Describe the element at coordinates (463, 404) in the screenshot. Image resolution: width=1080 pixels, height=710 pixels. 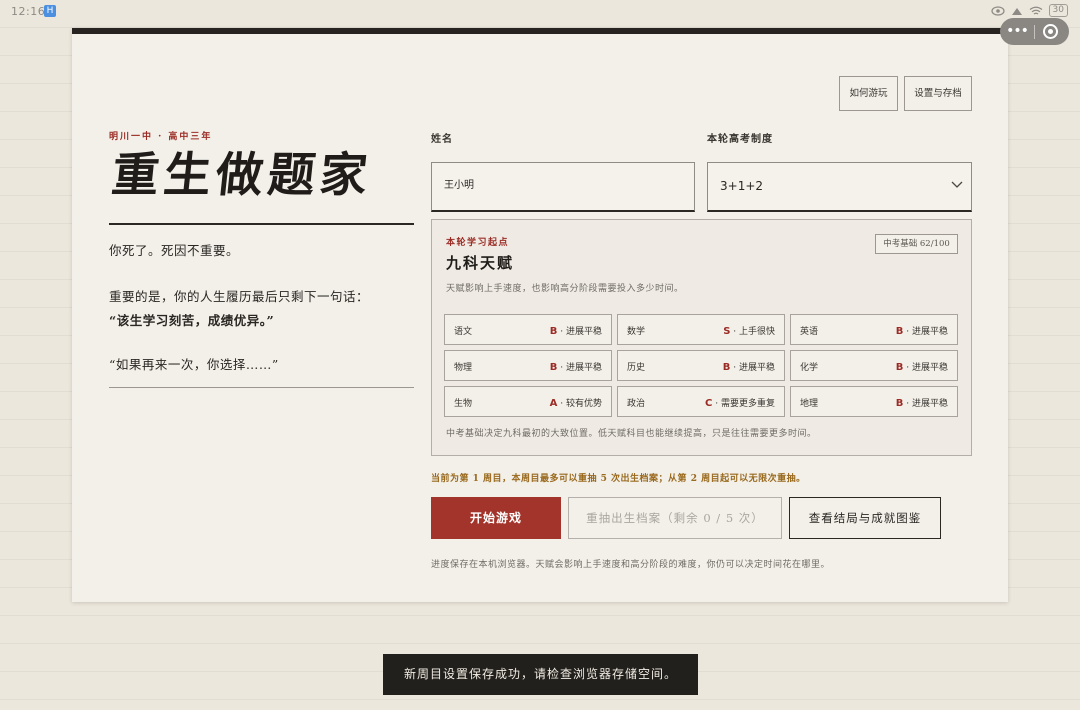
I see `subject-name: 生物` at that location.